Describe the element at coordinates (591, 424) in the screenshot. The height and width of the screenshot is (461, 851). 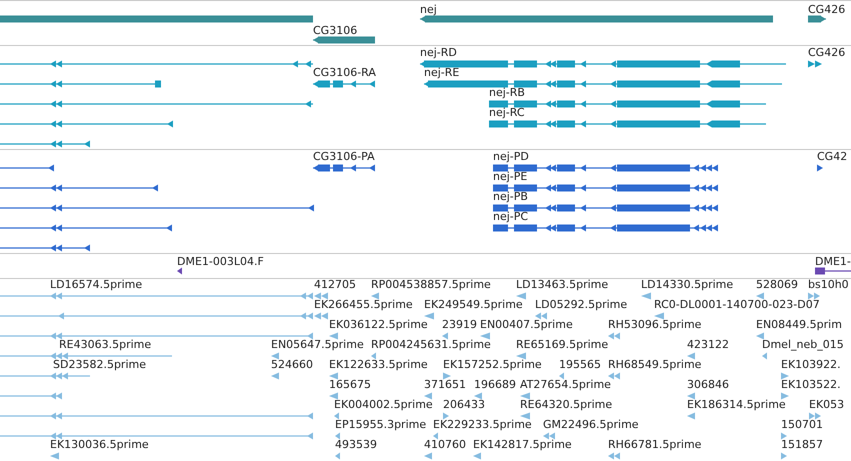
I see `feature-label: GM22496.5prime` at that location.